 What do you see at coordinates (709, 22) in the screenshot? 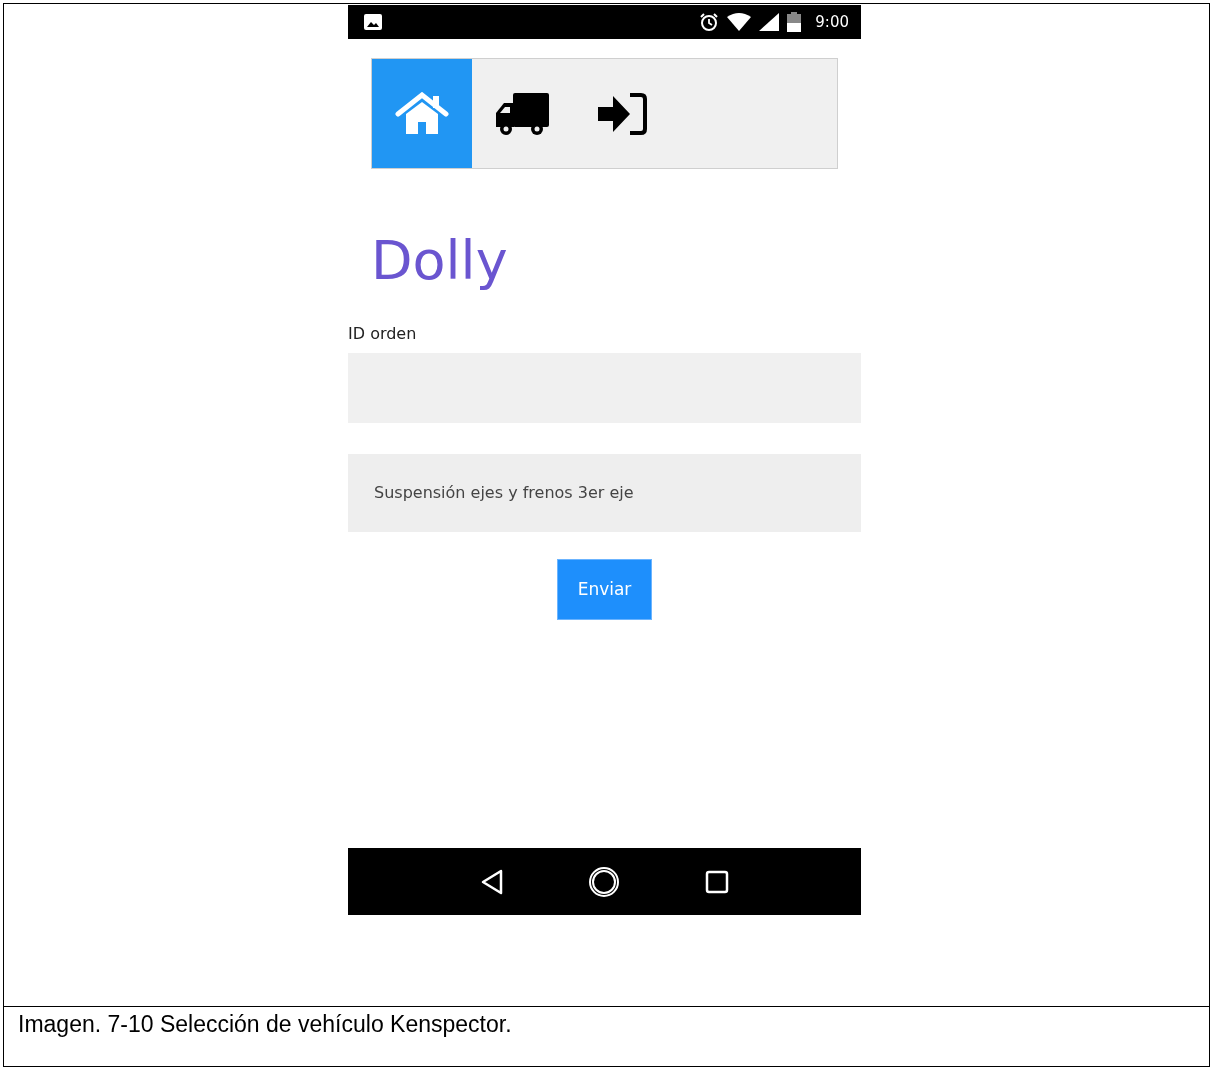
I see `alarm-icon` at bounding box center [709, 22].